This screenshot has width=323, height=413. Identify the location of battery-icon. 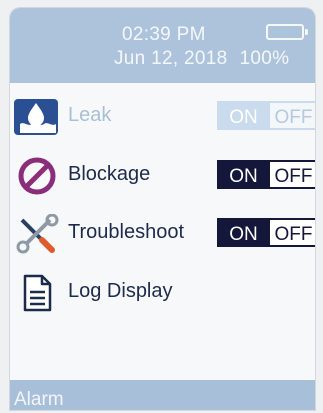
(287, 32).